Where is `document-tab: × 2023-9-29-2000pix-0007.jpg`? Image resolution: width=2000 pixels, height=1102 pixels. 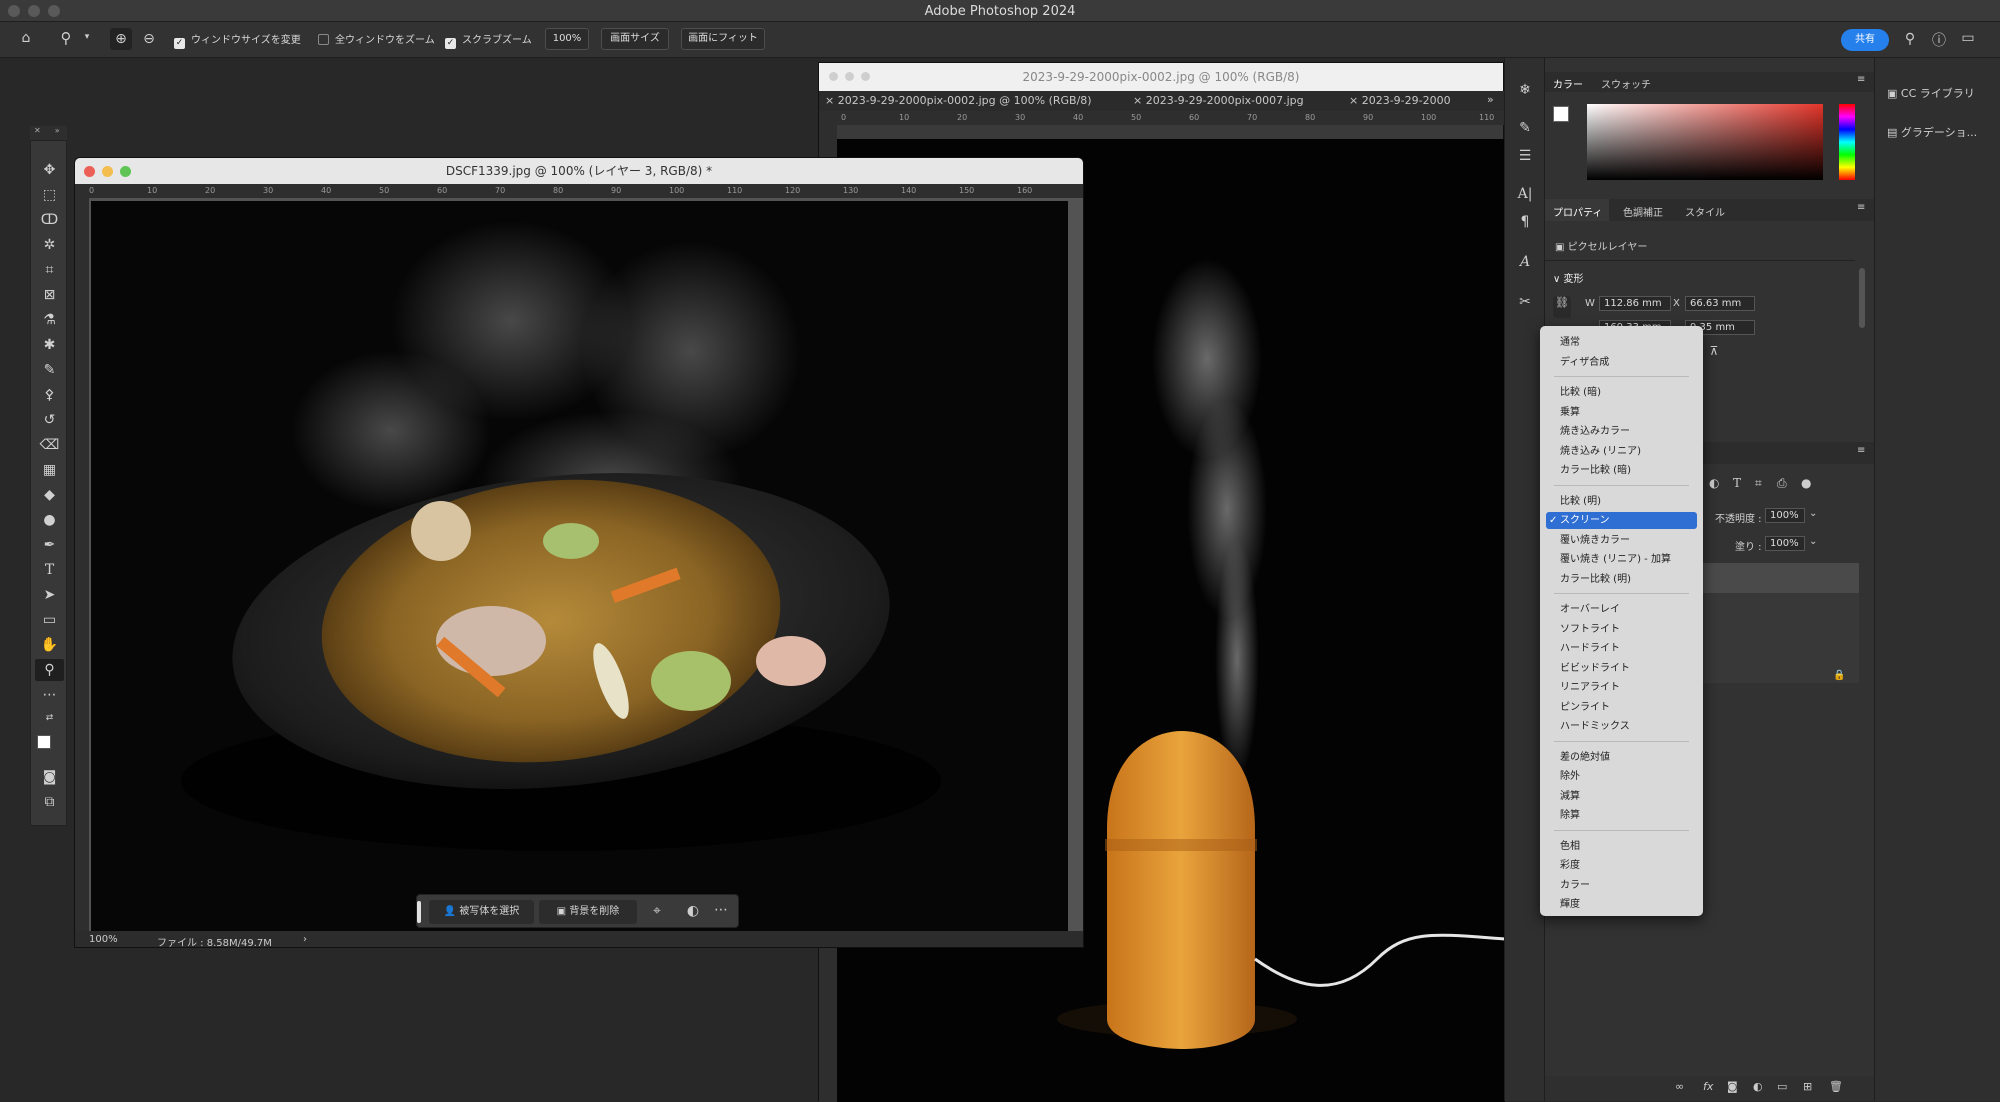
document-tab: × 2023-9-29-2000pix-0007.jpg is located at coordinates (1218, 100).